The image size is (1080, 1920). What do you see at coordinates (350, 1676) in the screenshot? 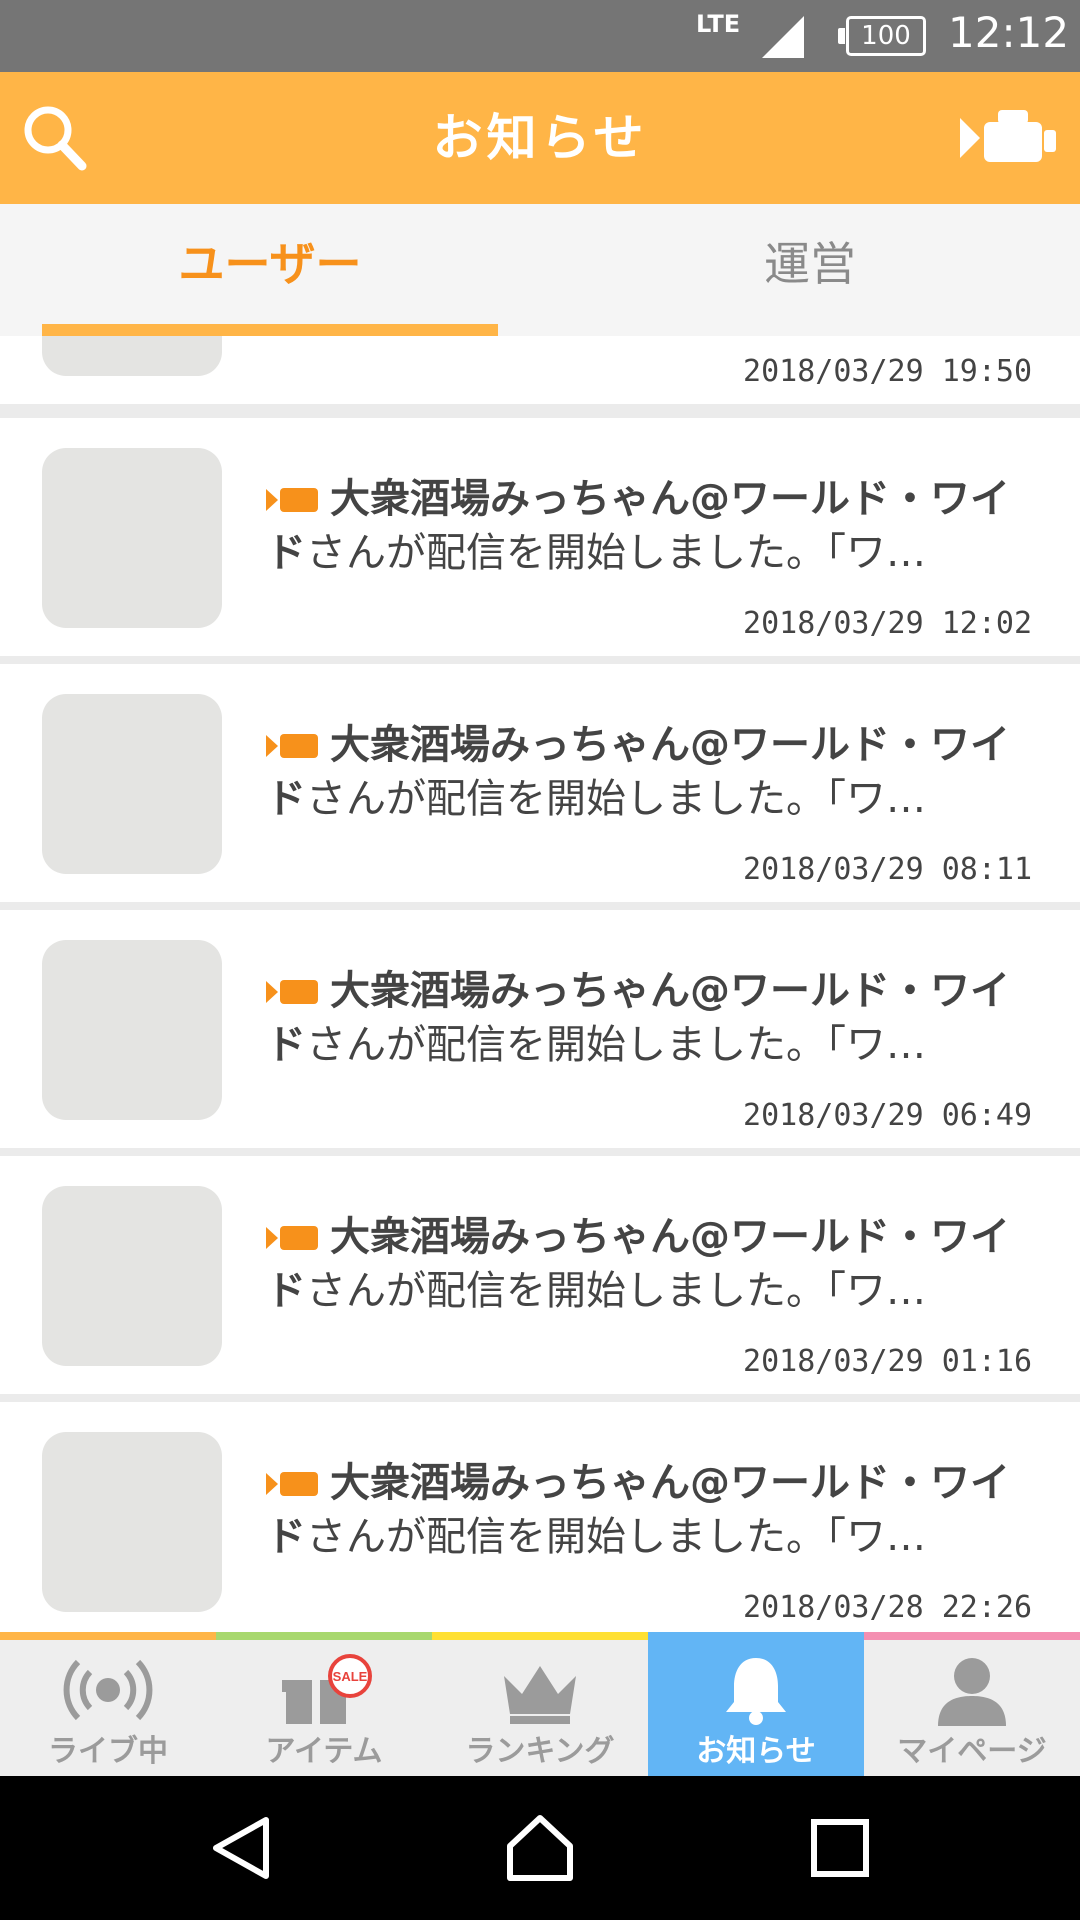
I see `sale-badge: SALE` at bounding box center [350, 1676].